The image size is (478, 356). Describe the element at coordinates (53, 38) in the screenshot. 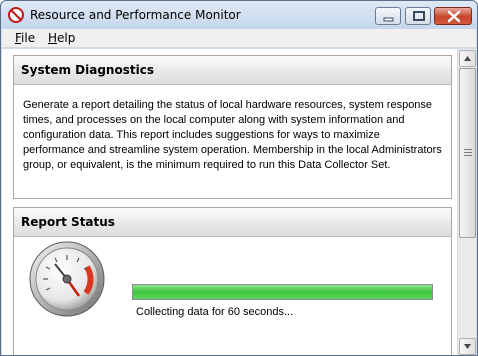

I see `menu-help-accel: H` at that location.